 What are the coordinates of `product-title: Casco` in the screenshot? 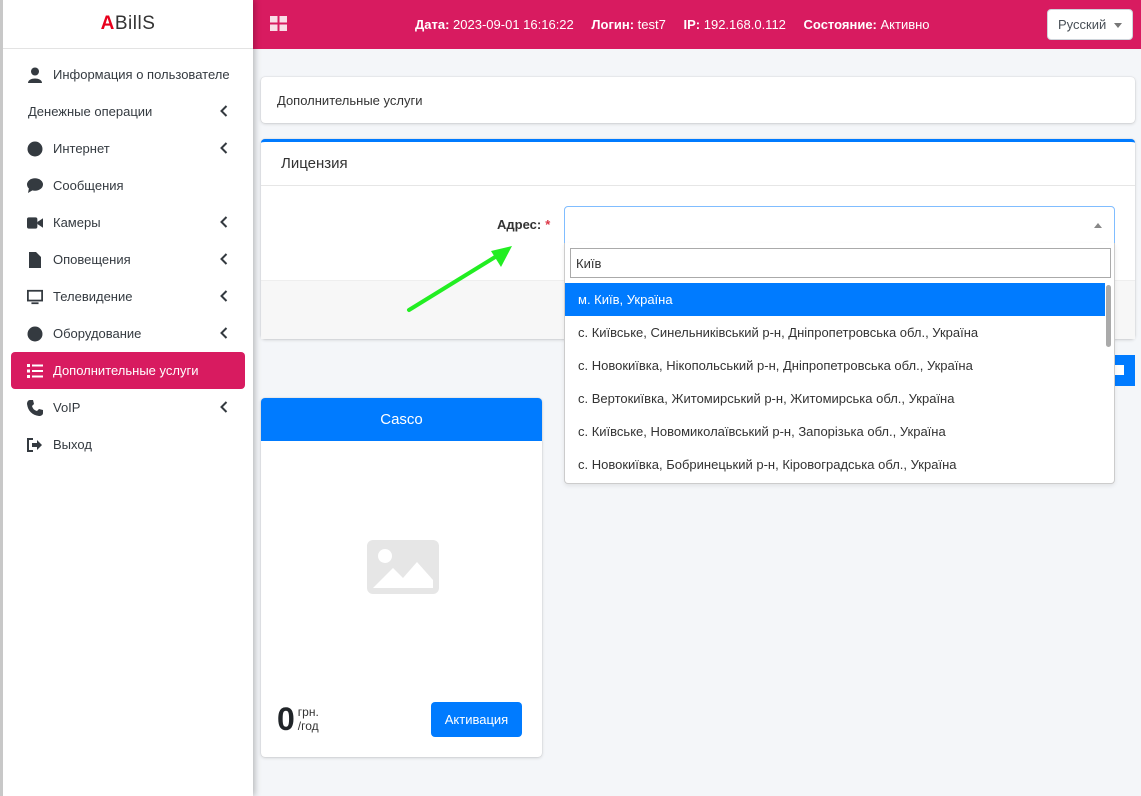 It's located at (401, 419).